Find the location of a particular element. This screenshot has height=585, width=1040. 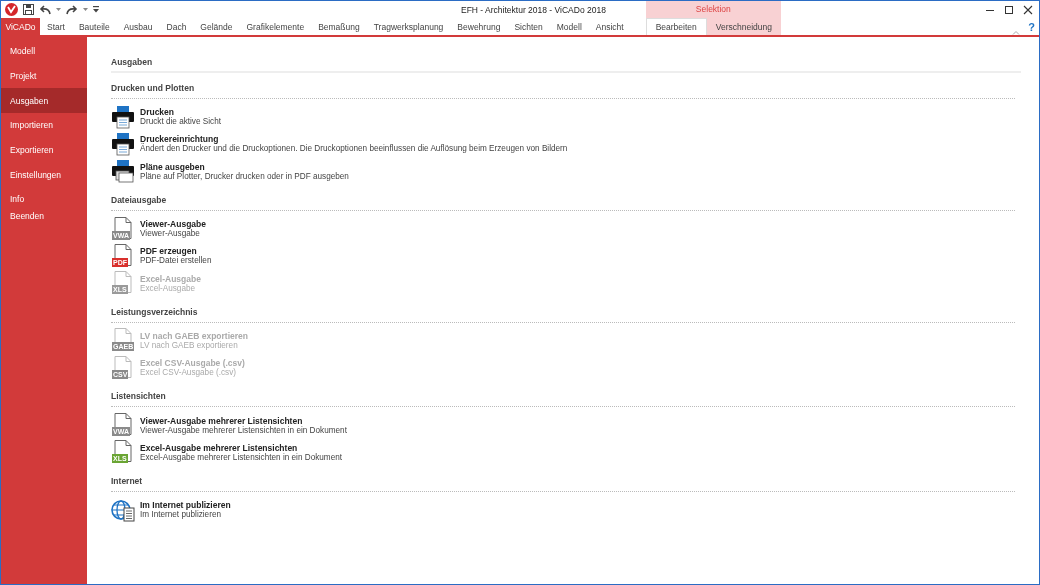

output-command: Pläne ausgeben Pläne auf Plotter, Drucker drucken oder in PDF ausgeben is located at coordinates (230, 171).